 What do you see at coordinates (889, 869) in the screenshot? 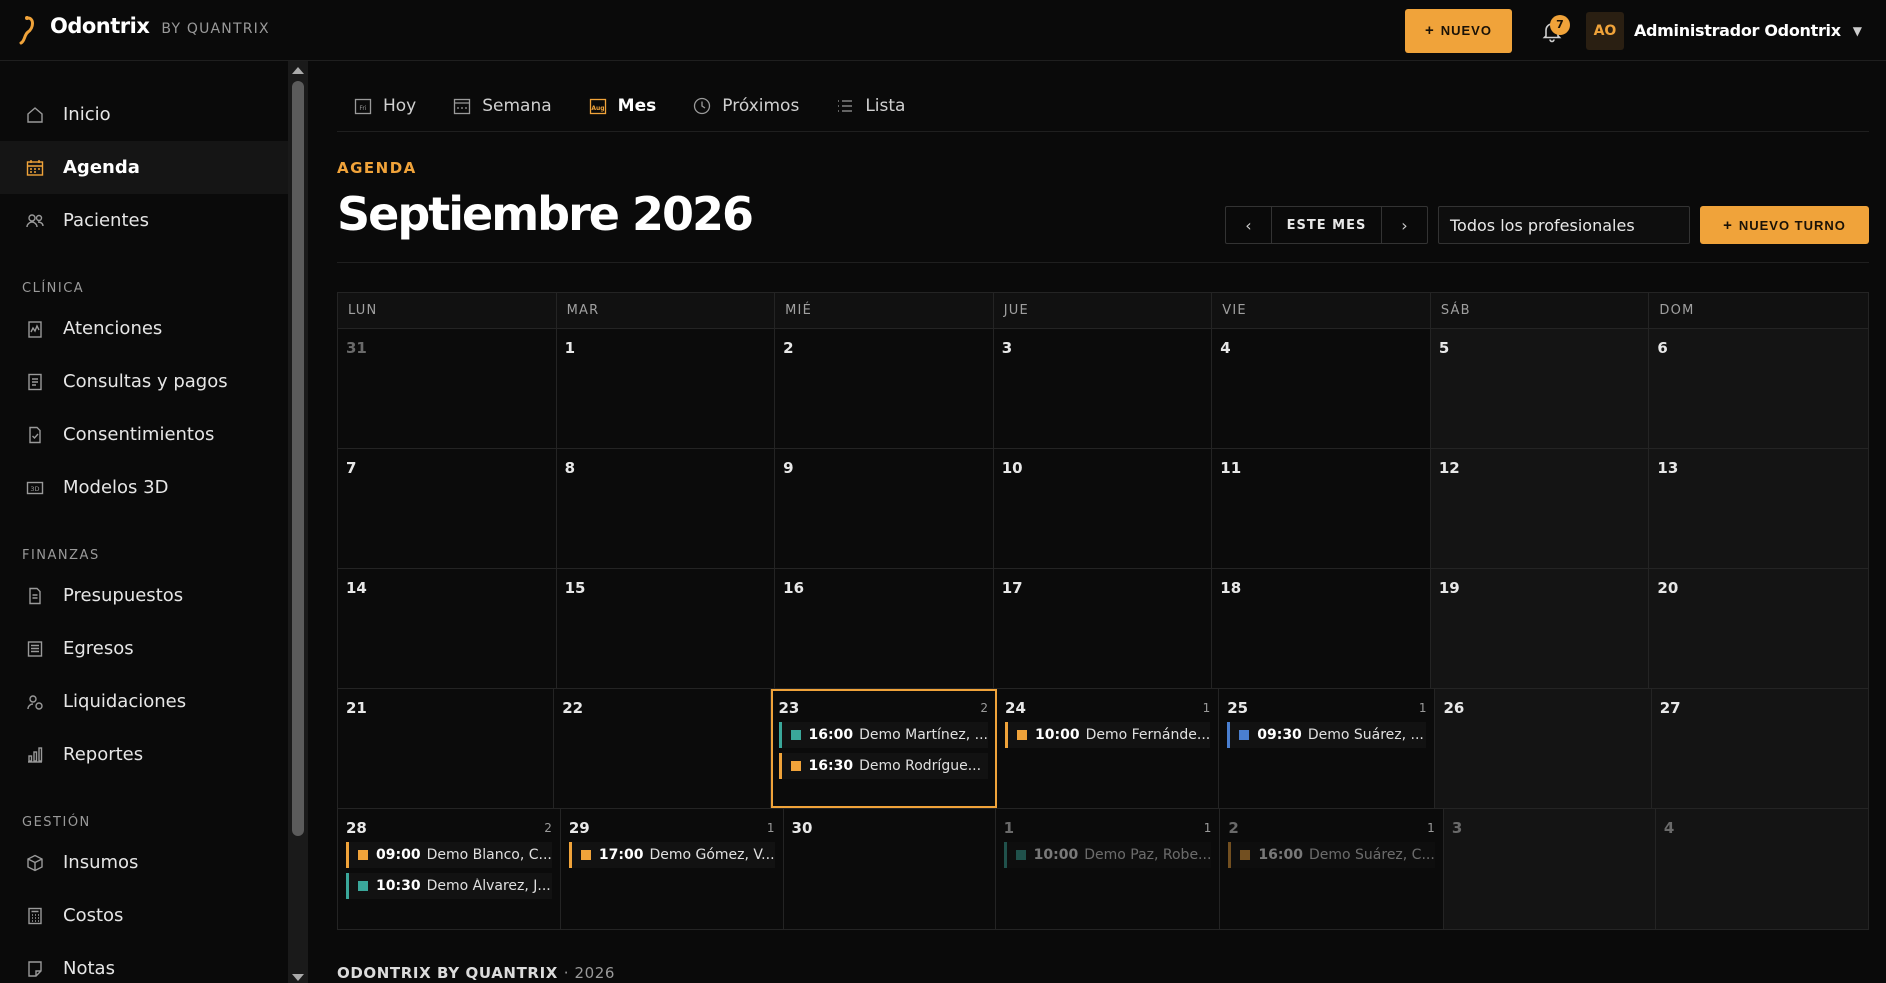
I see `calendar-day-cell: 30` at bounding box center [889, 869].